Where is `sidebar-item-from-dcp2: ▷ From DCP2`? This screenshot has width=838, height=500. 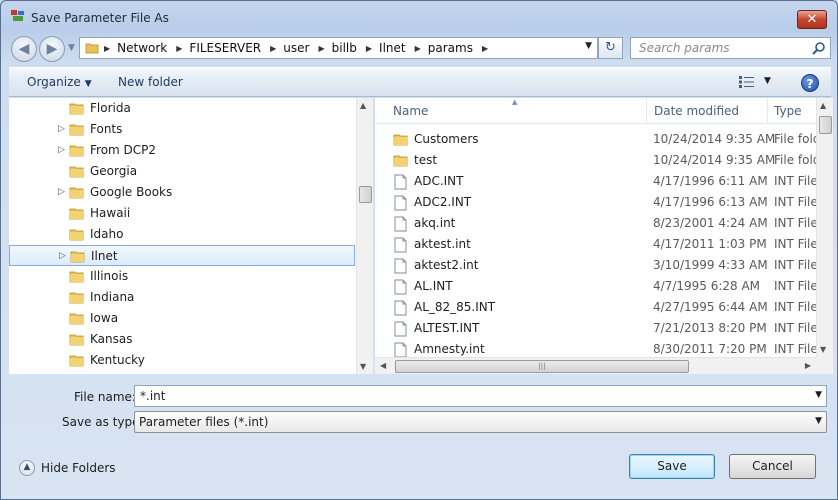 sidebar-item-from-dcp2: ▷ From DCP2 is located at coordinates (182, 150).